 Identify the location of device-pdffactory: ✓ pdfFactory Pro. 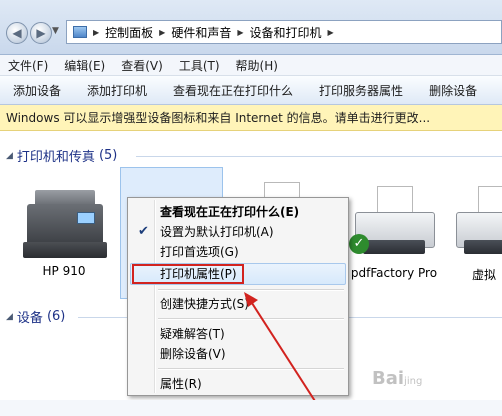
(394, 233).